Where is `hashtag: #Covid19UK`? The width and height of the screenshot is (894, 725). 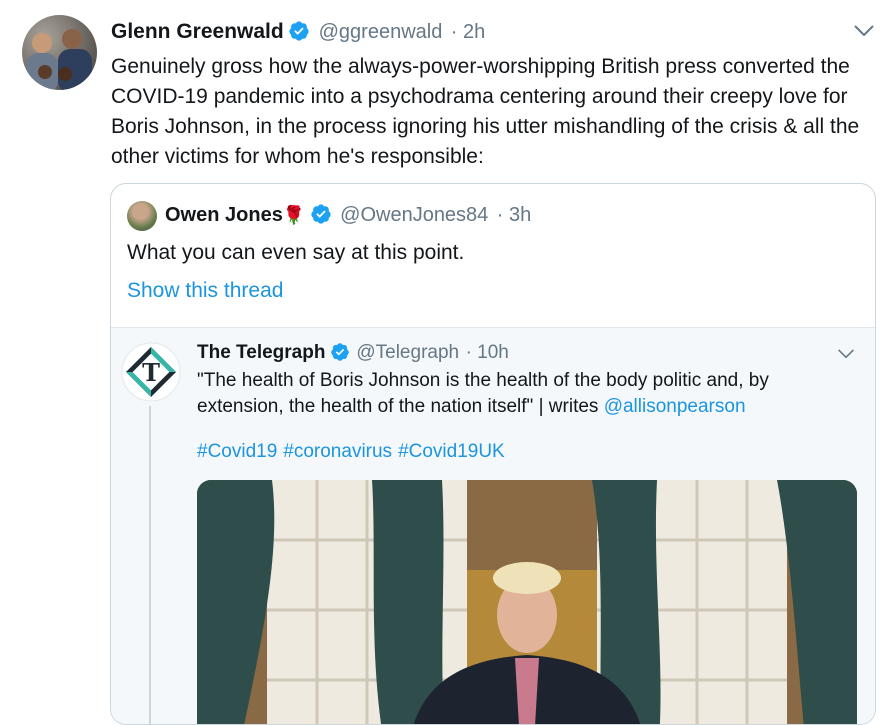
hashtag: #Covid19UK is located at coordinates (451, 451).